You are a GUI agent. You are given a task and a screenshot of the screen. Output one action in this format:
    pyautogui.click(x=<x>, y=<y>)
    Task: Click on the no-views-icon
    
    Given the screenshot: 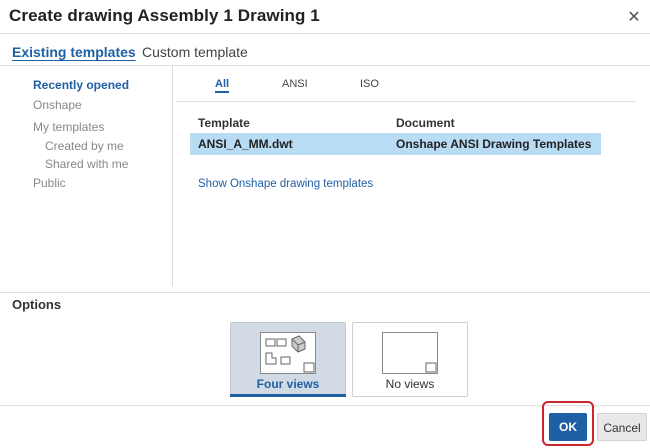 What is the action you would take?
    pyautogui.click(x=410, y=353)
    